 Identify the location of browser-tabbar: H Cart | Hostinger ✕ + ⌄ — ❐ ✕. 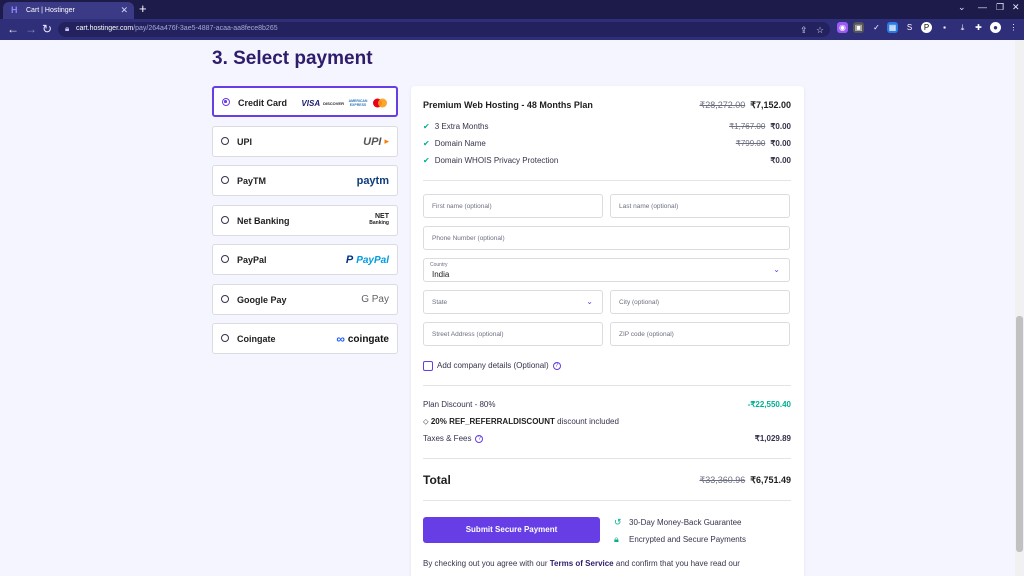
(512, 9).